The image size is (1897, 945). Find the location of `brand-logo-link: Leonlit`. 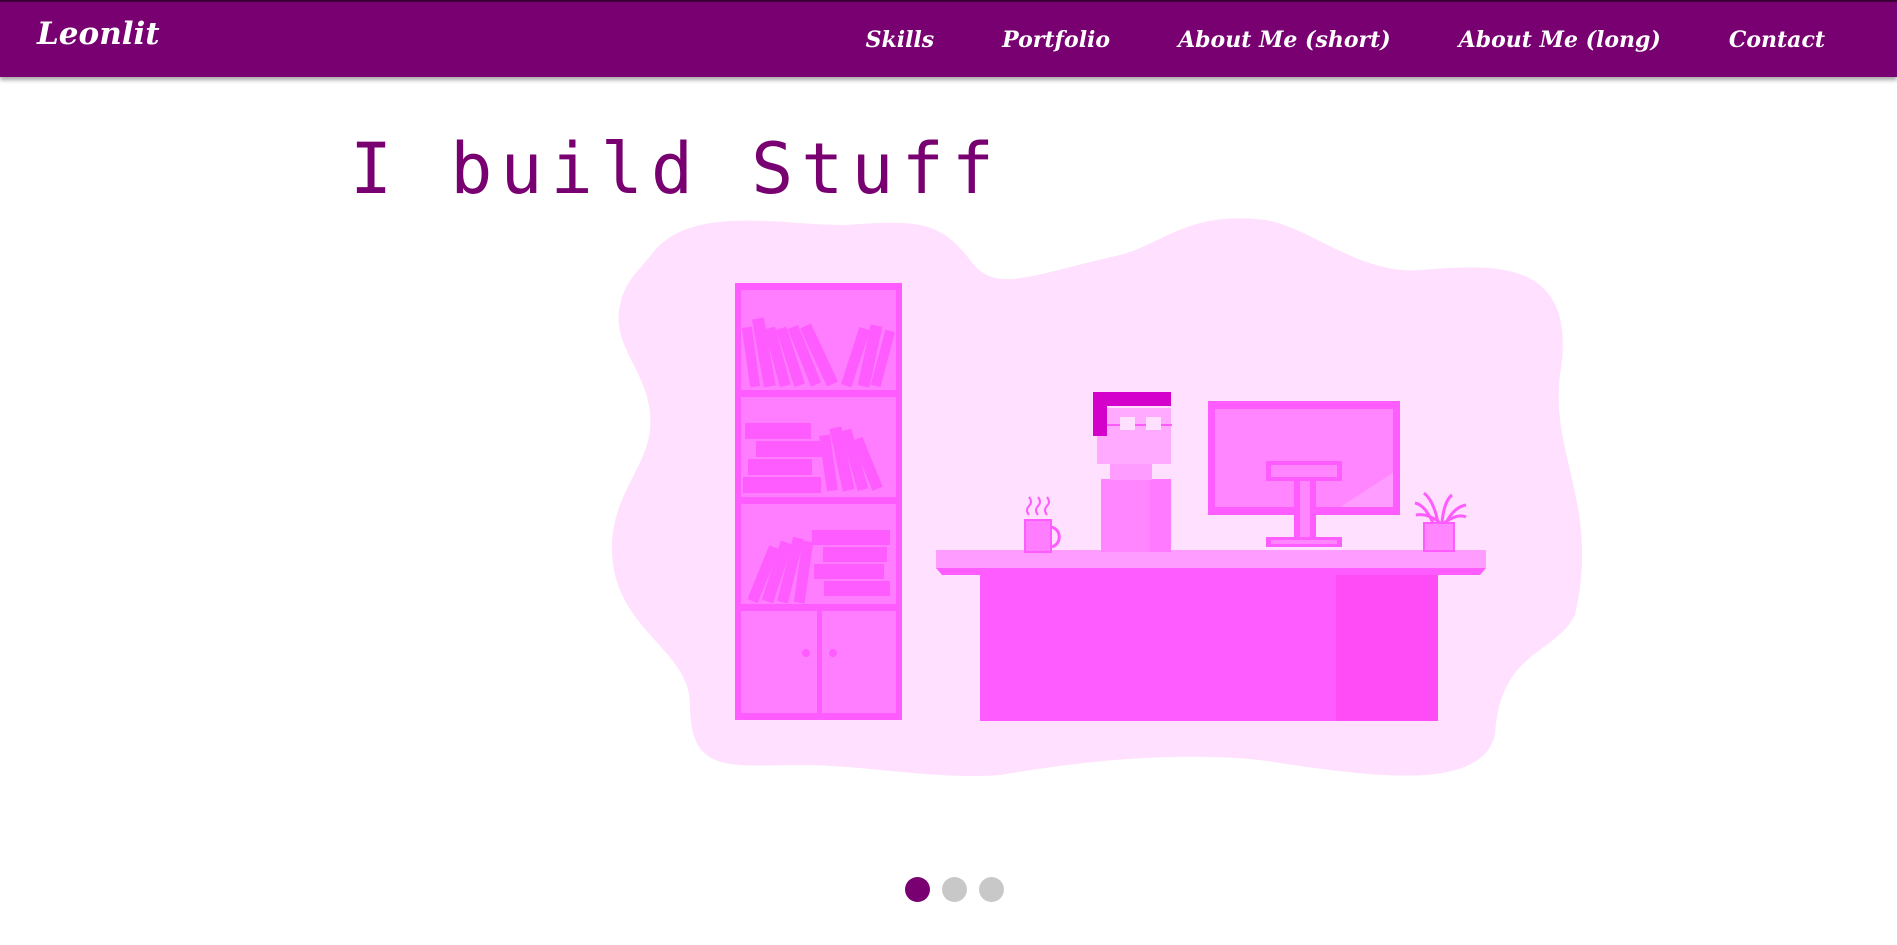

brand-logo-link: Leonlit is located at coordinates (98, 34).